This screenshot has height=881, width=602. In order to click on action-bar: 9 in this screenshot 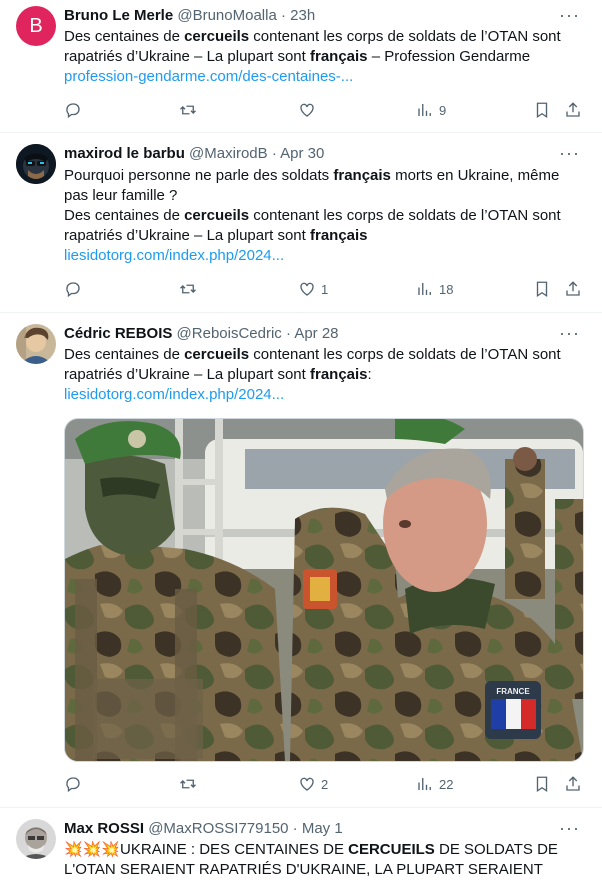, I will do `click(324, 110)`.